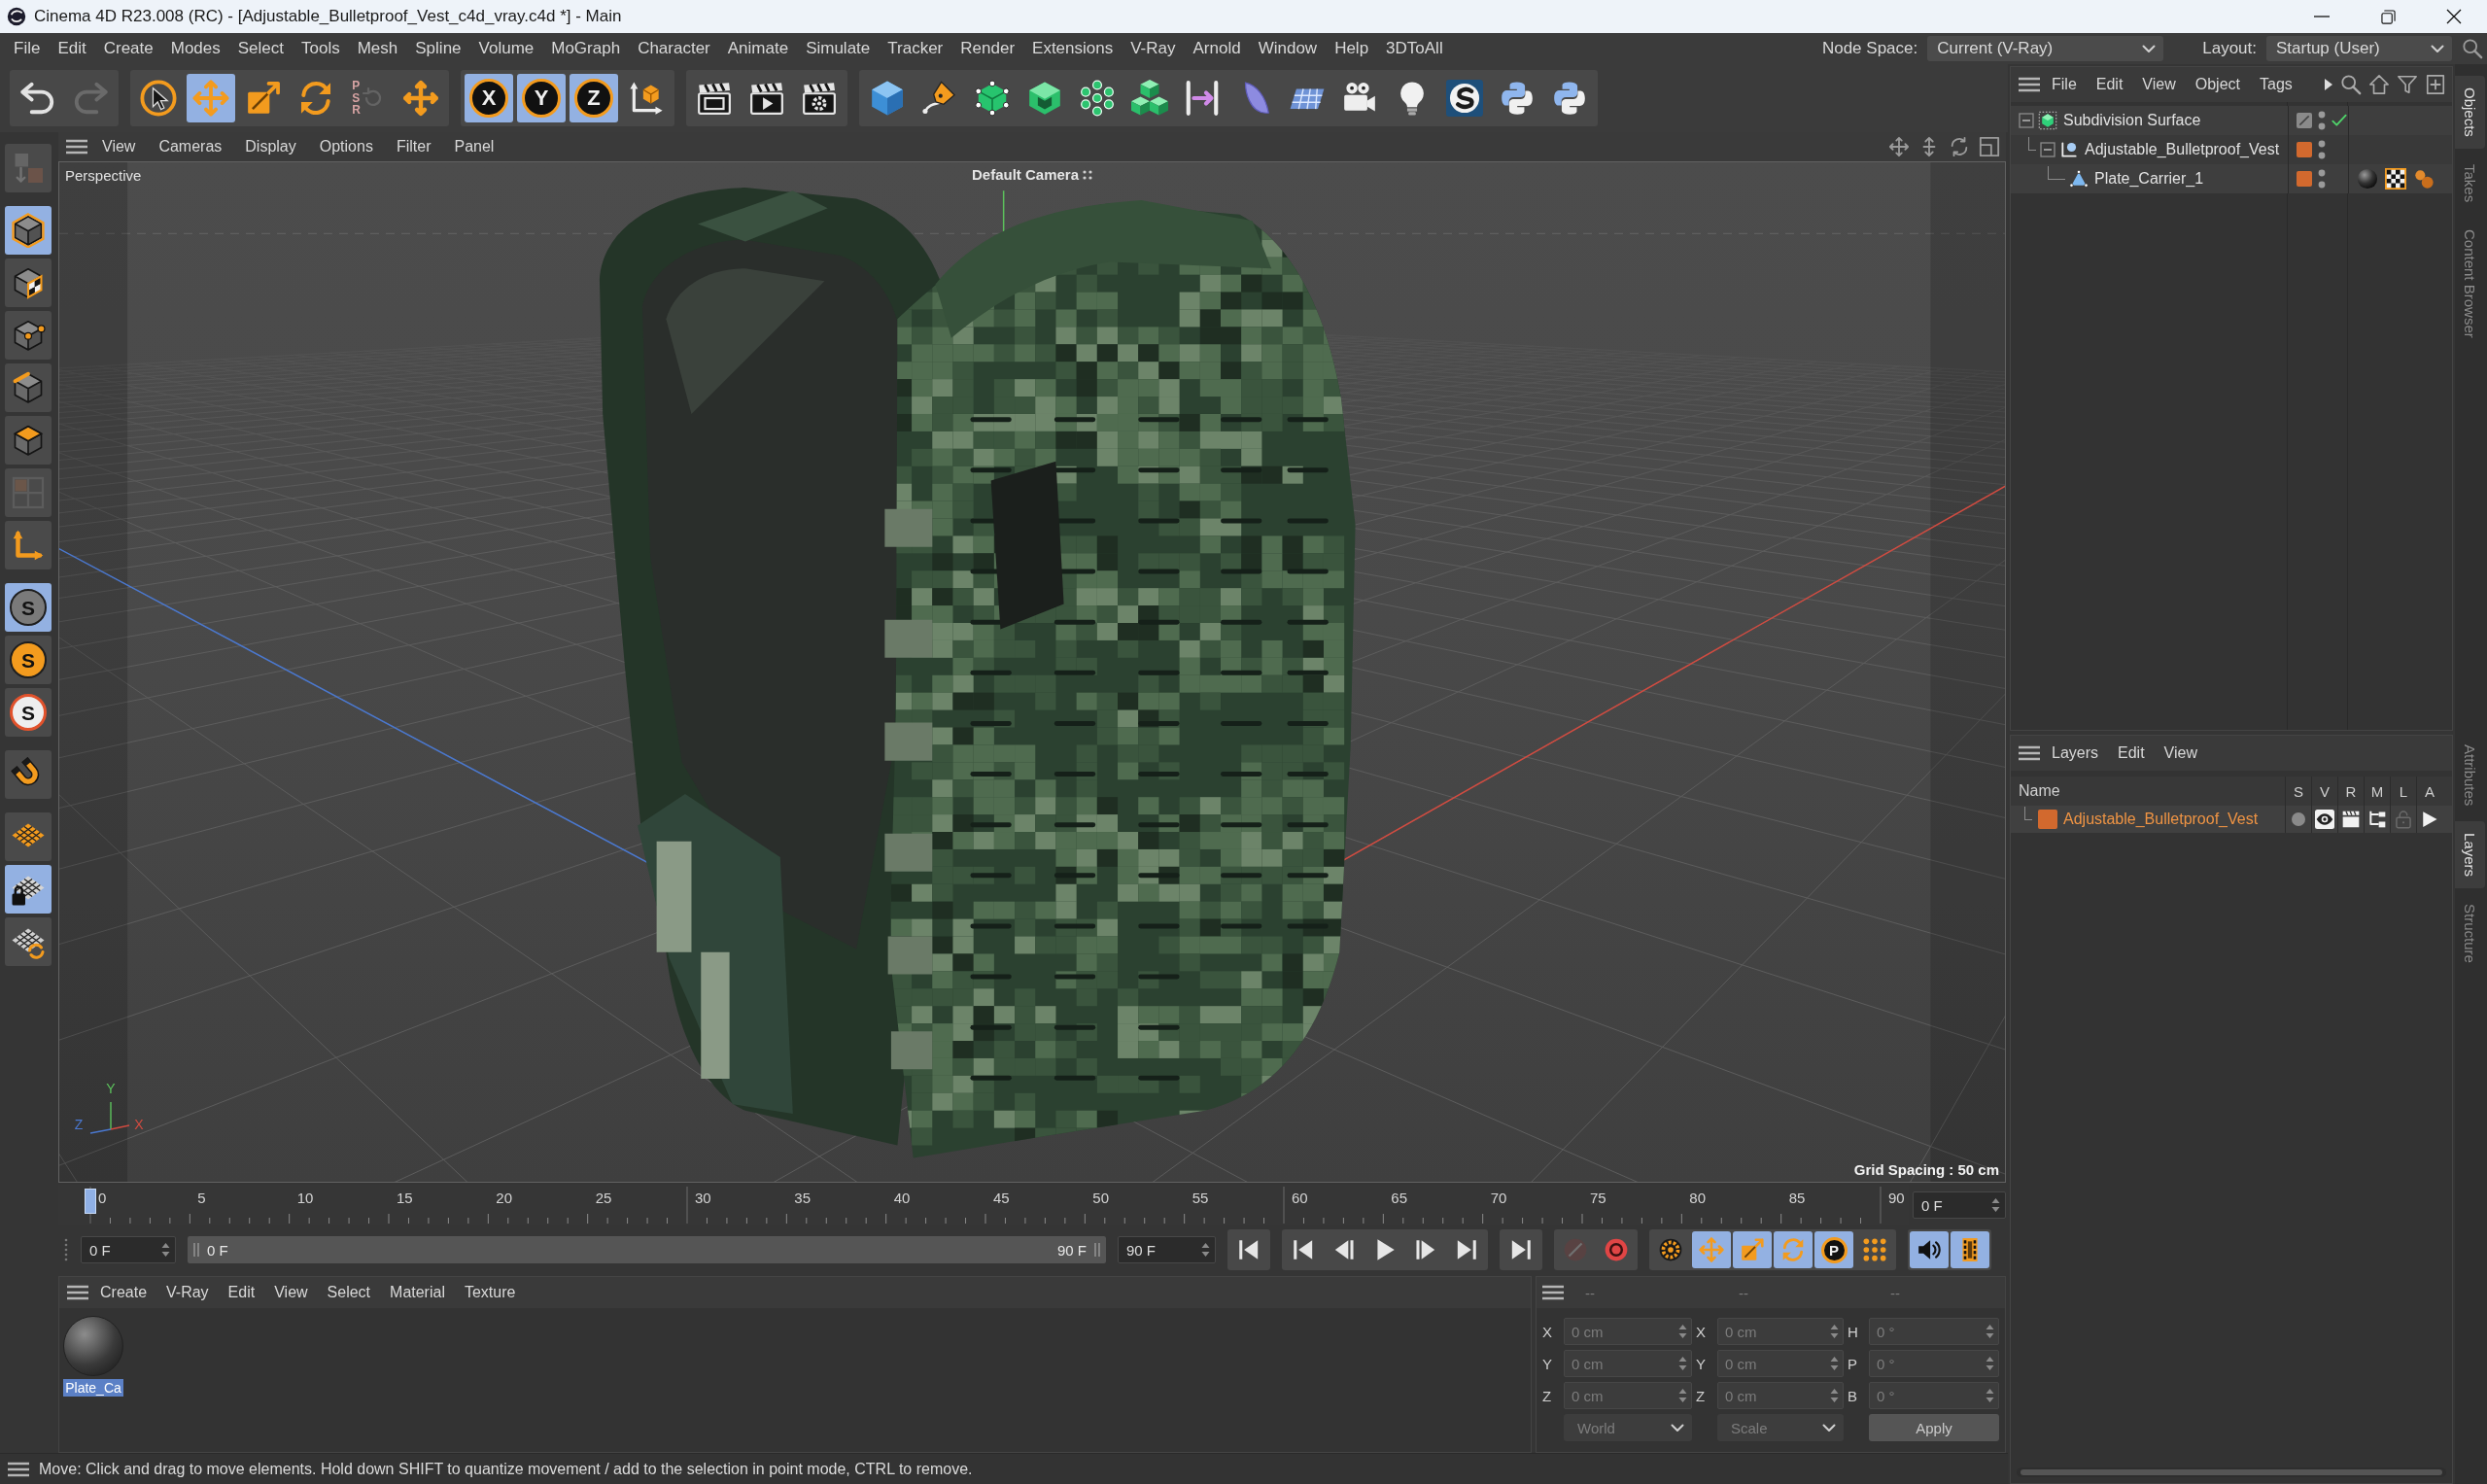 The height and width of the screenshot is (1484, 2487). Describe the element at coordinates (2435, 84) in the screenshot. I see `new-panel-icon` at that location.